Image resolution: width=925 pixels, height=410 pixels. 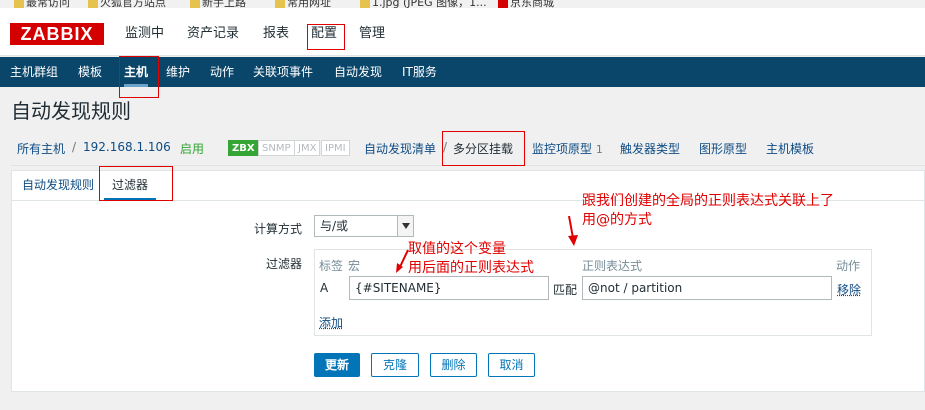 What do you see at coordinates (565, 290) in the screenshot?
I see `match-operator: 匹配` at bounding box center [565, 290].